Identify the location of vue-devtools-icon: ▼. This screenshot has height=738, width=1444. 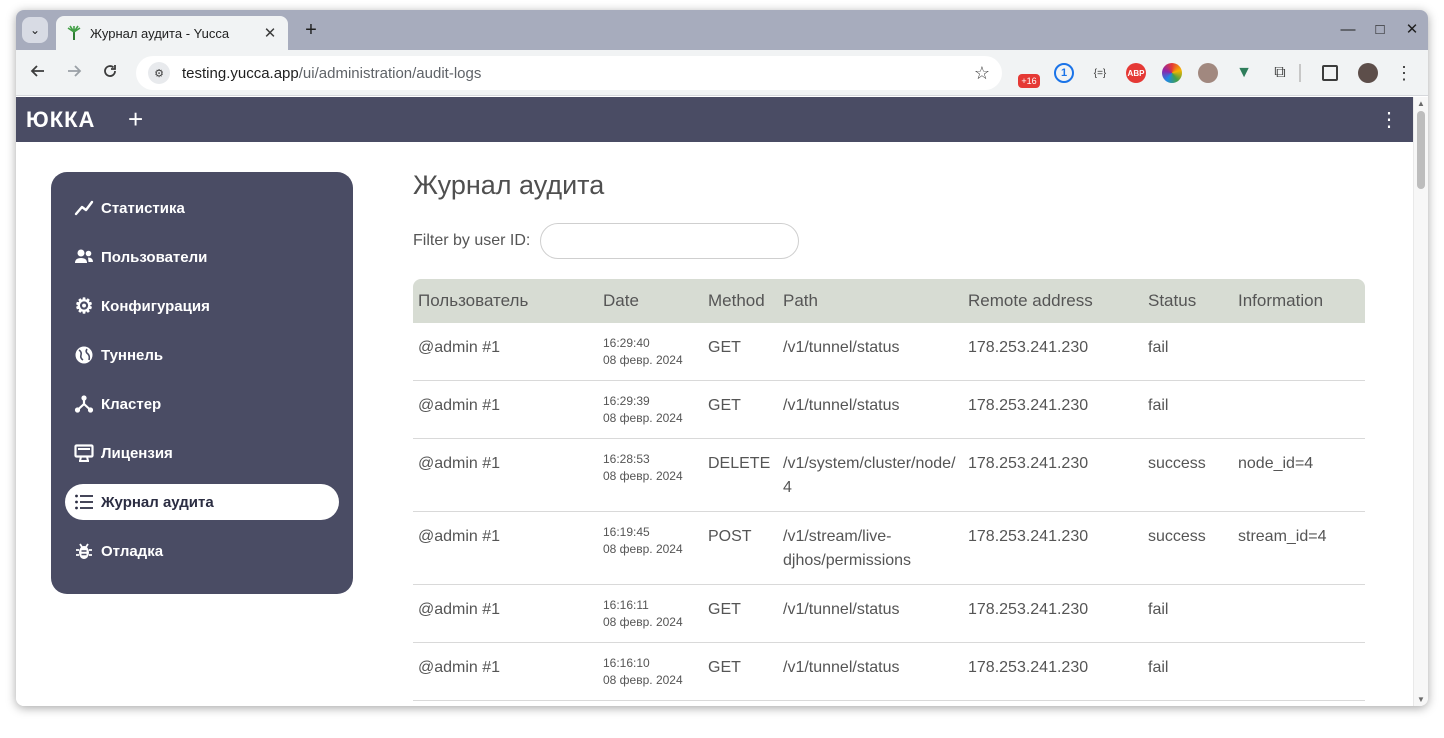
(1244, 73).